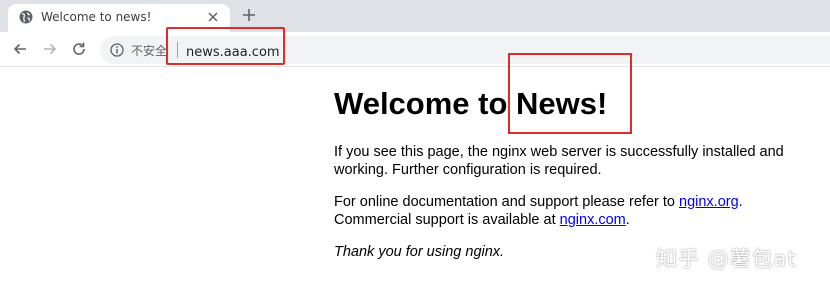  Describe the element at coordinates (225, 46) in the screenshot. I see `url-highlight-box` at that location.